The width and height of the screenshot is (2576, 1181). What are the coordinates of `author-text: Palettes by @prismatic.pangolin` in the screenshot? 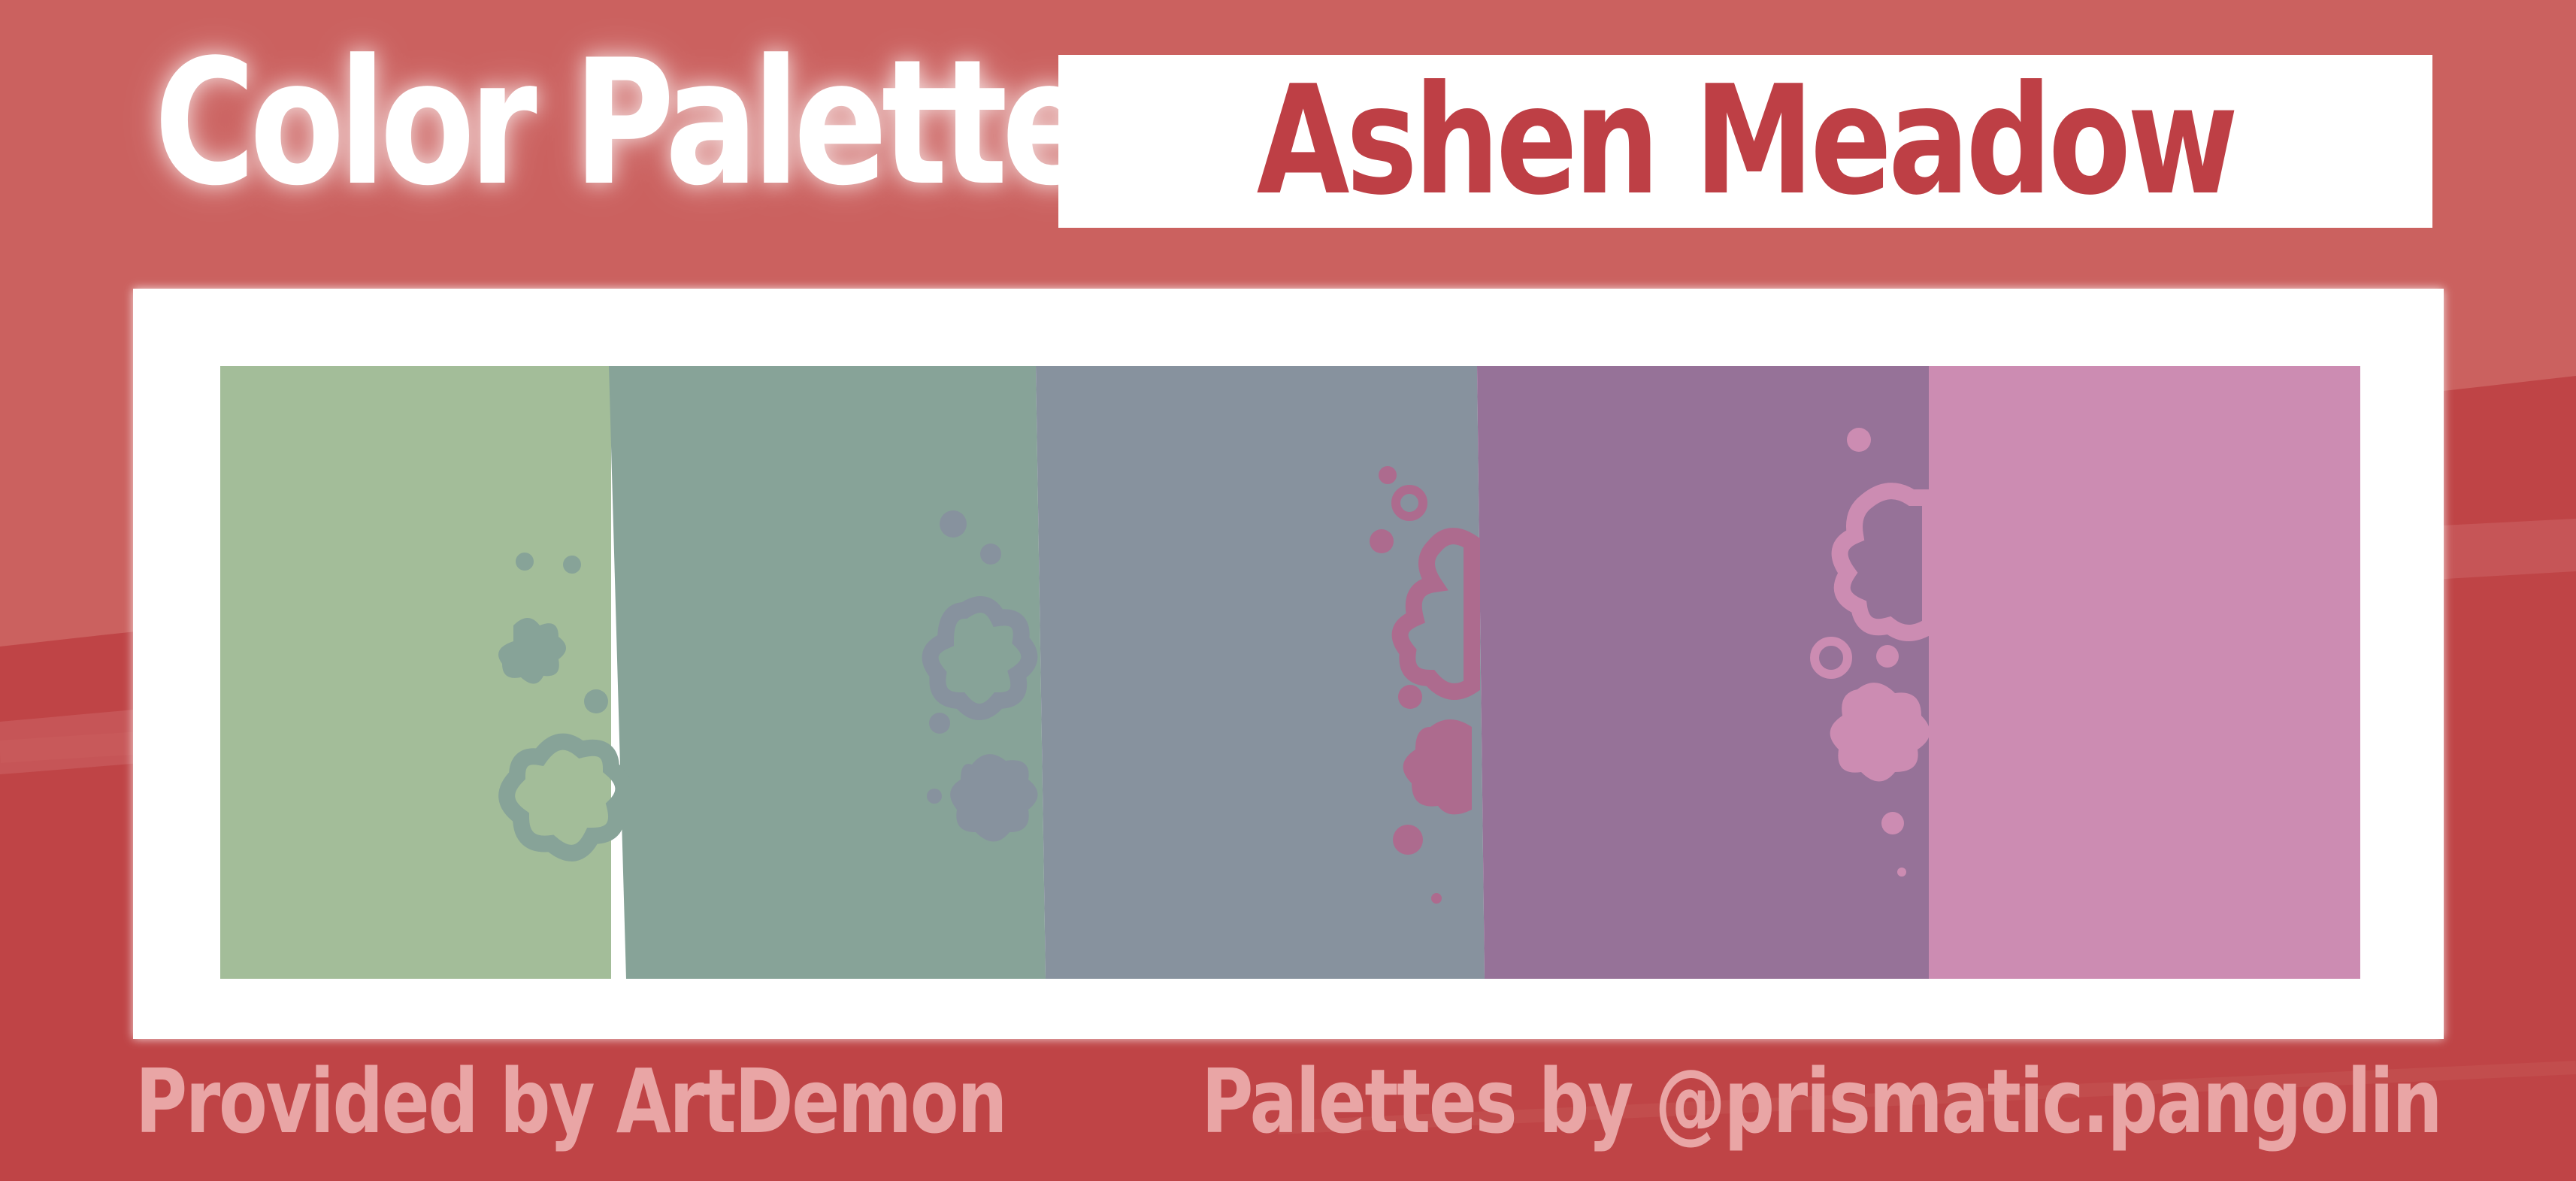 It's located at (1821, 1101).